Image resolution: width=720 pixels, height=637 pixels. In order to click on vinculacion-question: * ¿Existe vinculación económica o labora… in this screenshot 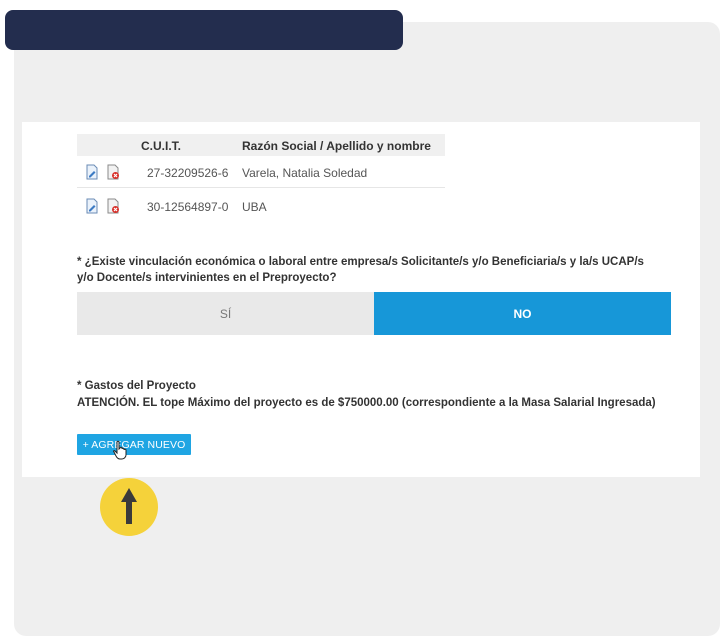, I will do `click(360, 270)`.